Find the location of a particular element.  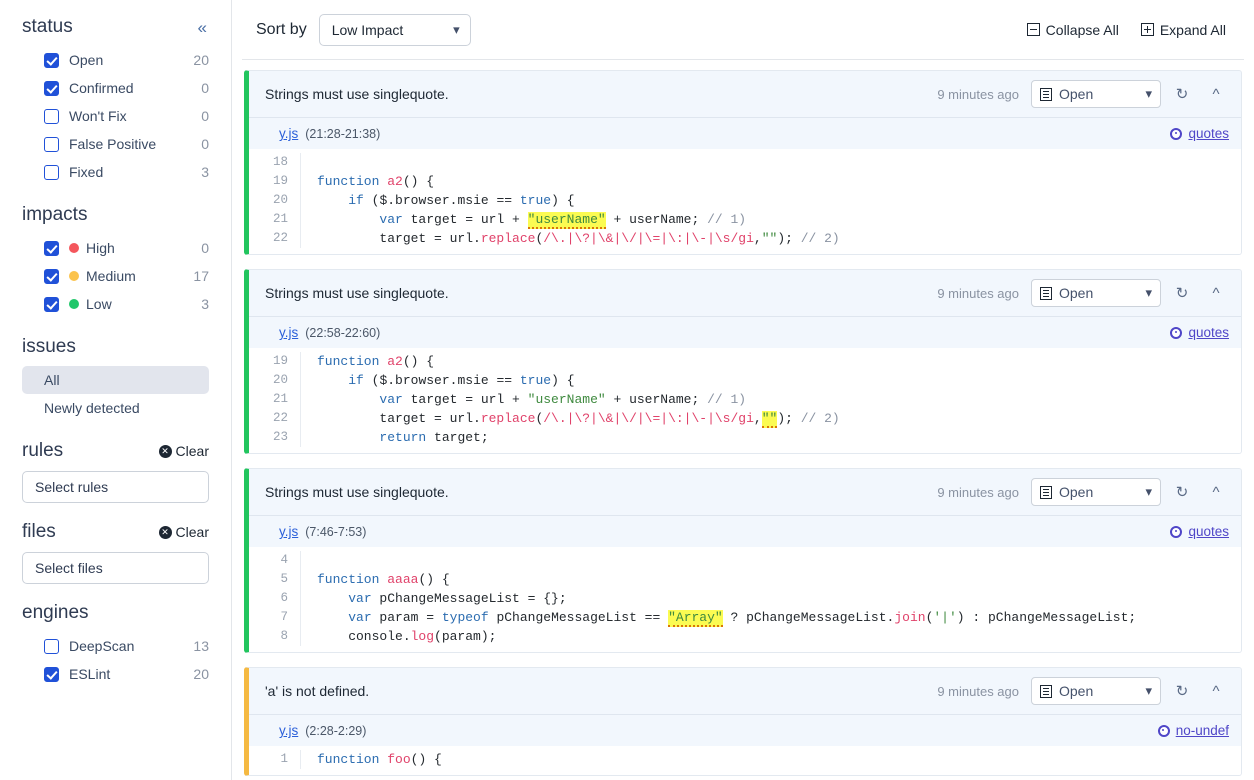

rules-clear-button: ✕ Clear is located at coordinates (183, 451).